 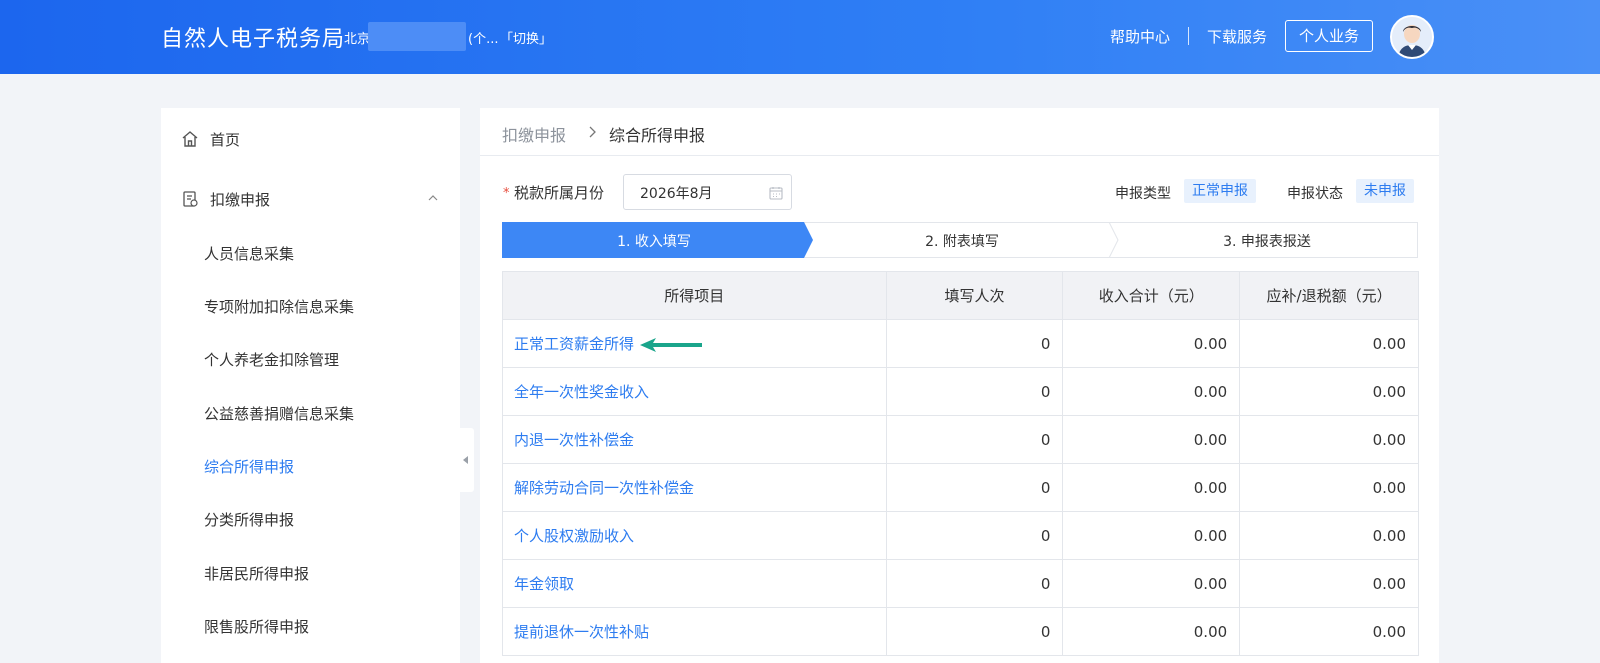 What do you see at coordinates (249, 520) in the screenshot?
I see `sidebar-item-label: 分类所得申报` at bounding box center [249, 520].